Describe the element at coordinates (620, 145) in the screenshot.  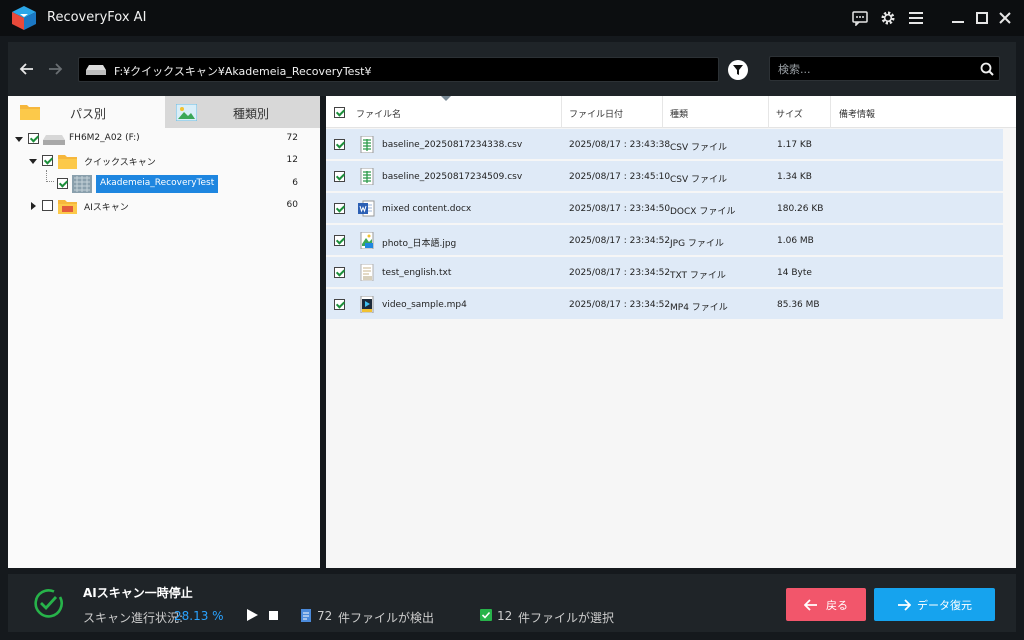
I see `file-date: 2025/08/17 : 23:43:38` at that location.